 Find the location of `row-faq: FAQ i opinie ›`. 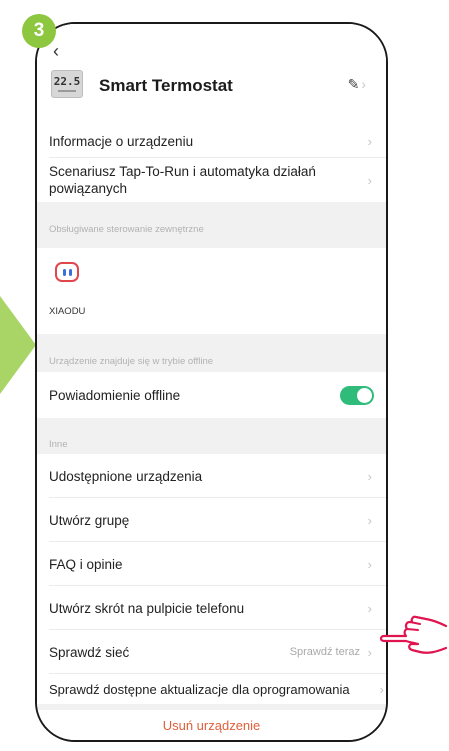

row-faq: FAQ i opinie › is located at coordinates (211, 564).